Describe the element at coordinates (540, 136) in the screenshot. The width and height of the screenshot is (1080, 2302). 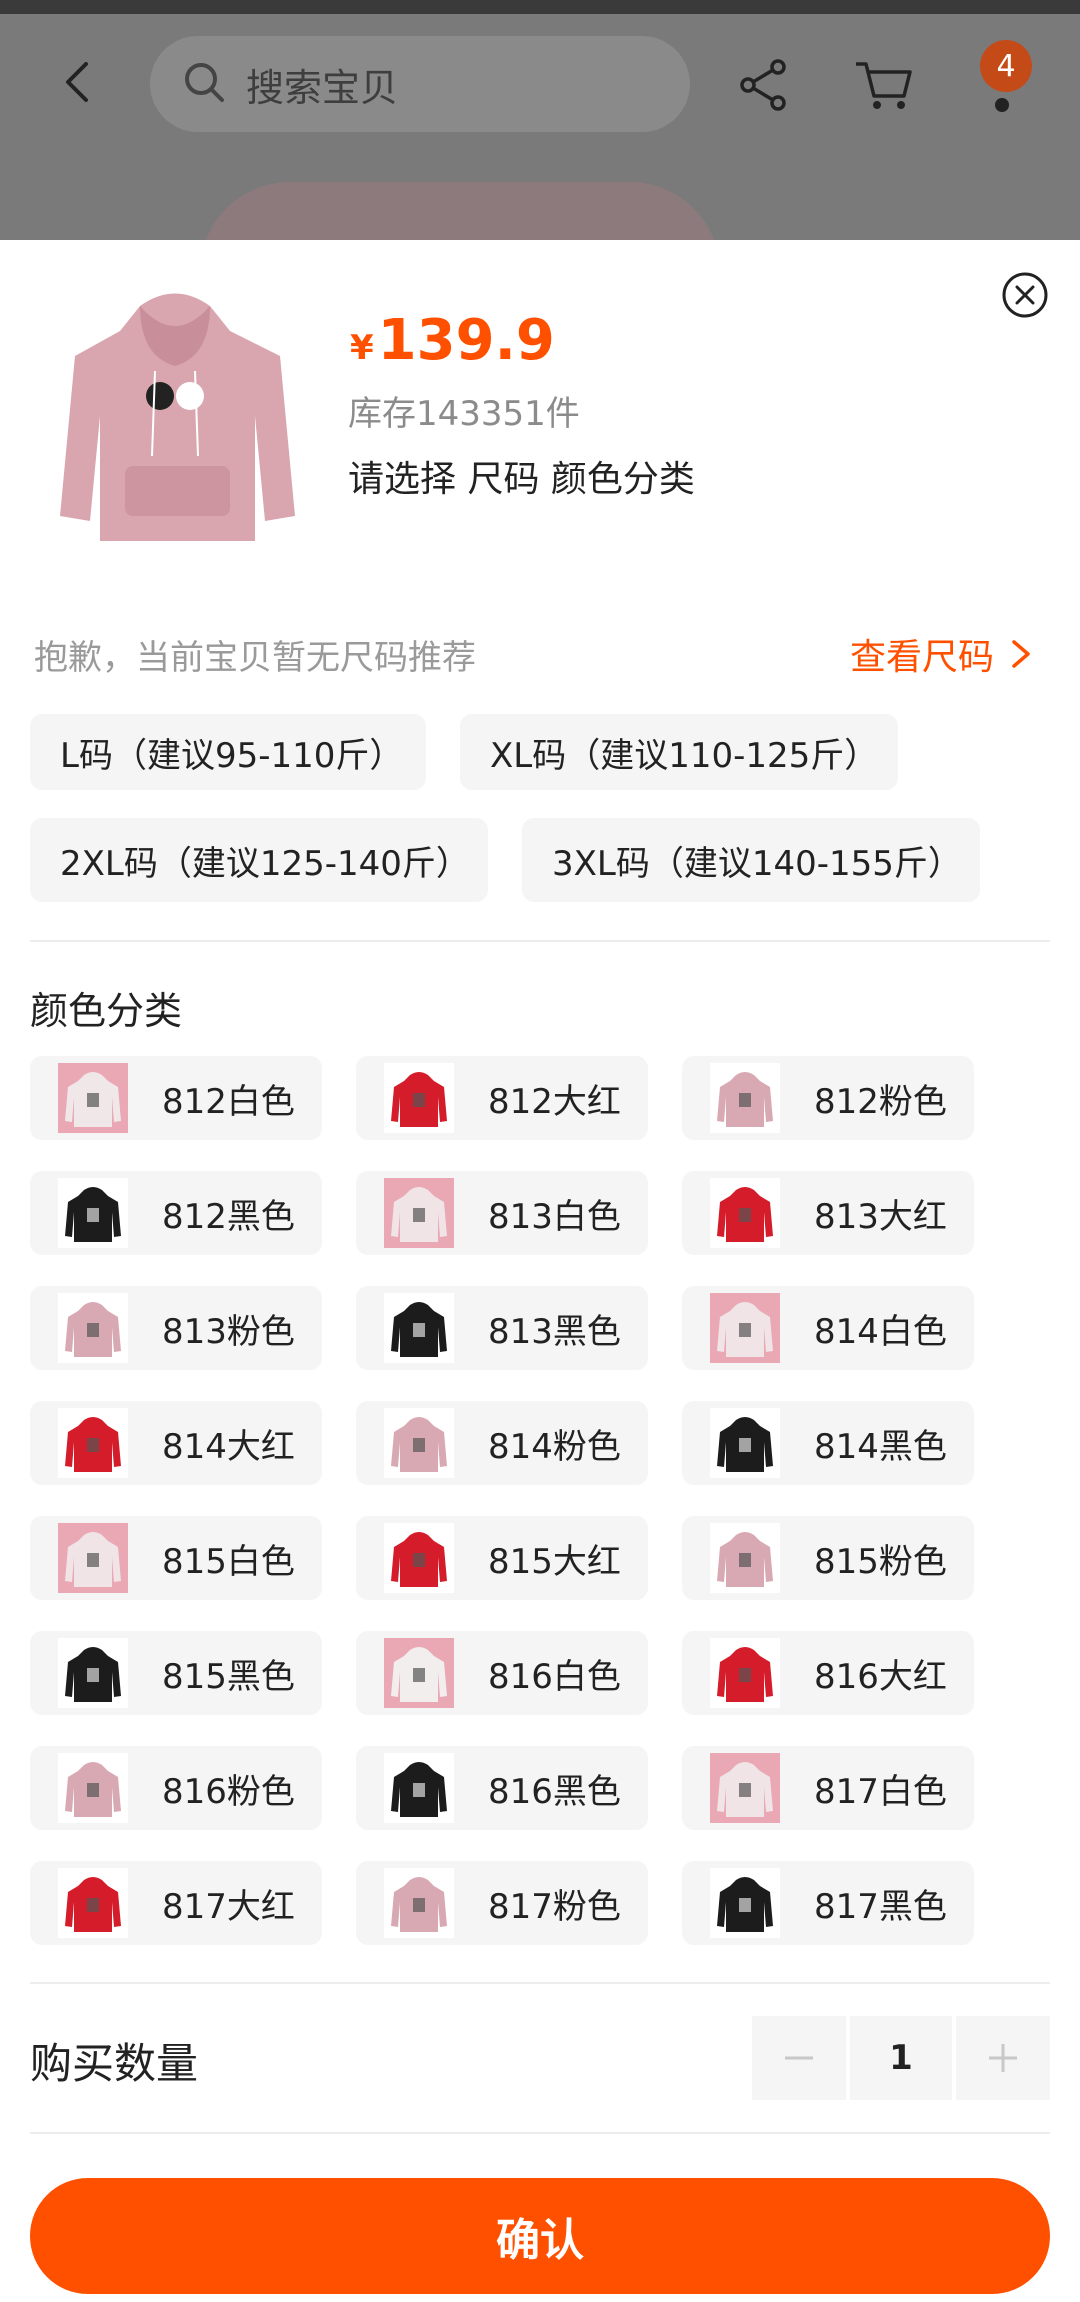
I see `top-bar: 搜索宝贝 4` at that location.